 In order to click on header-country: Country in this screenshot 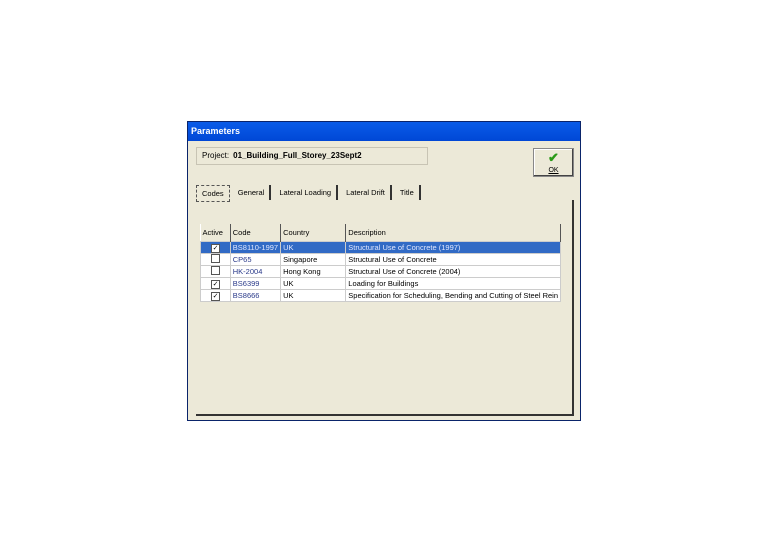, I will do `click(313, 233)`.